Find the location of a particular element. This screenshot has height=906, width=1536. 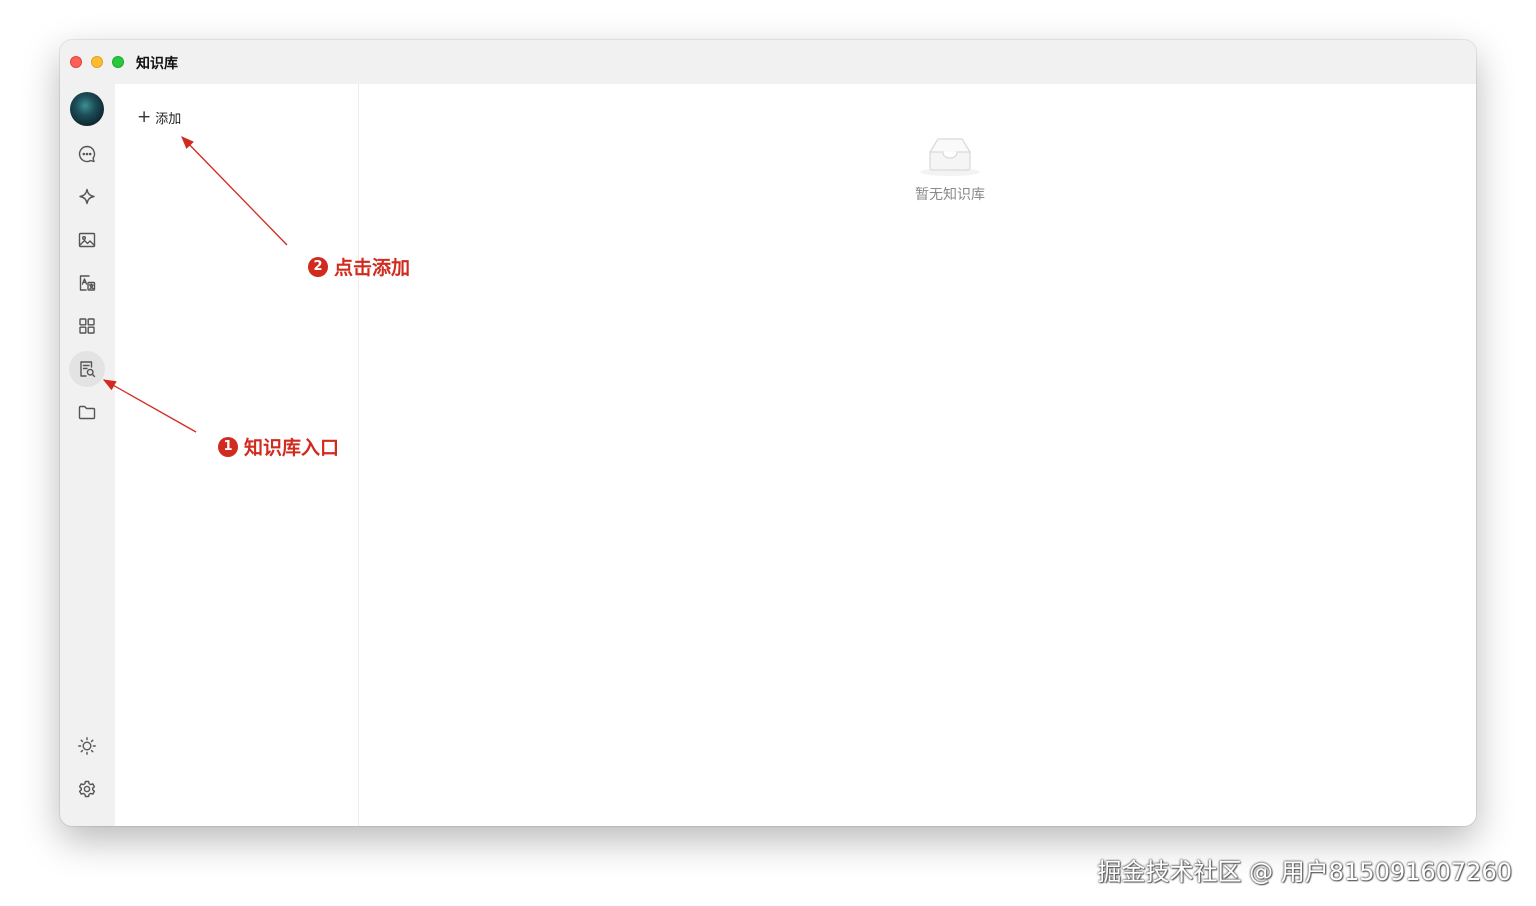

annotation-step1: 1 知识库入口 is located at coordinates (278, 446).